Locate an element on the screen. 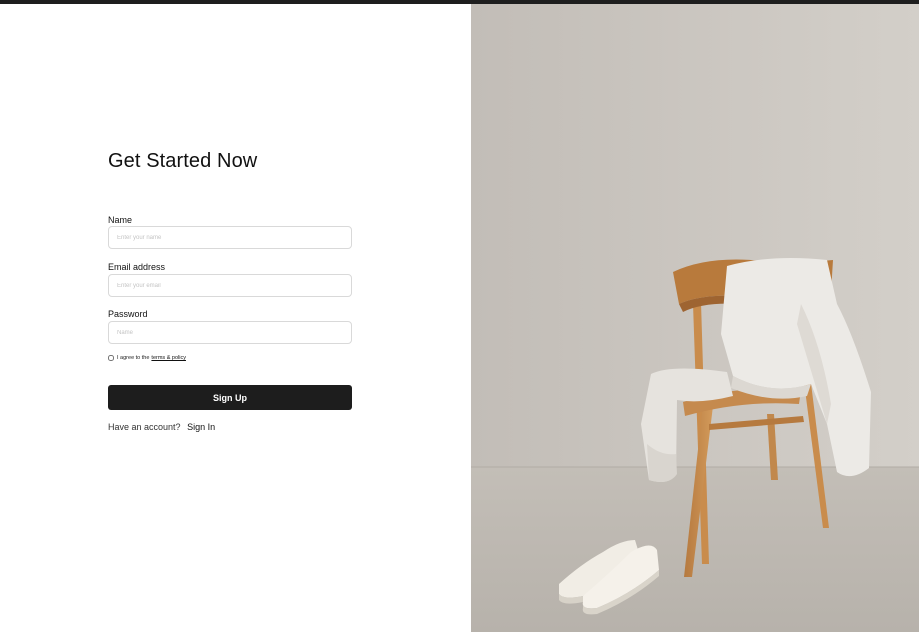  terms-text: I agree to the is located at coordinates (133, 358).